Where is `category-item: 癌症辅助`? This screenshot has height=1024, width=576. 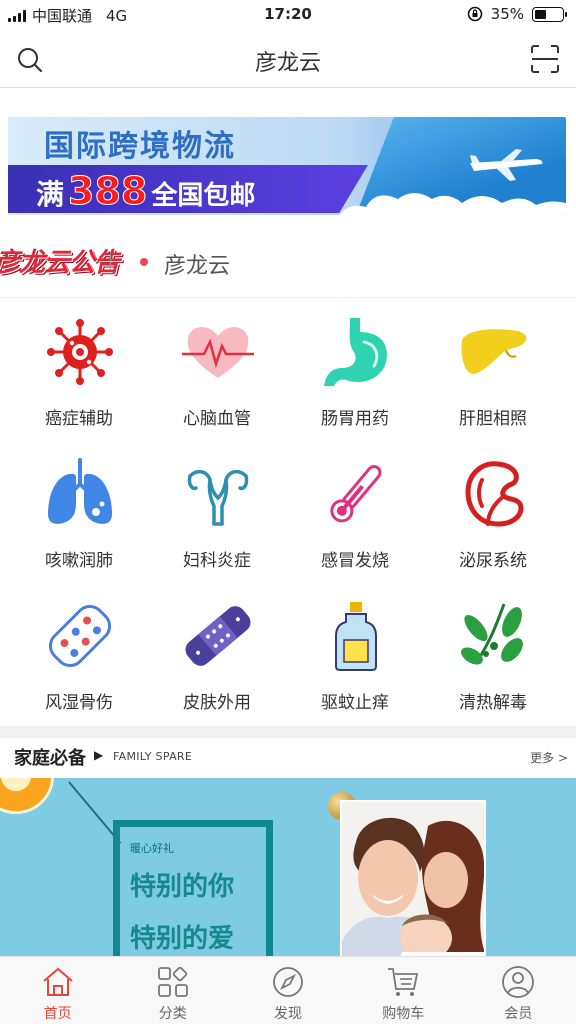
category-item: 癌症辅助 is located at coordinates (79, 377).